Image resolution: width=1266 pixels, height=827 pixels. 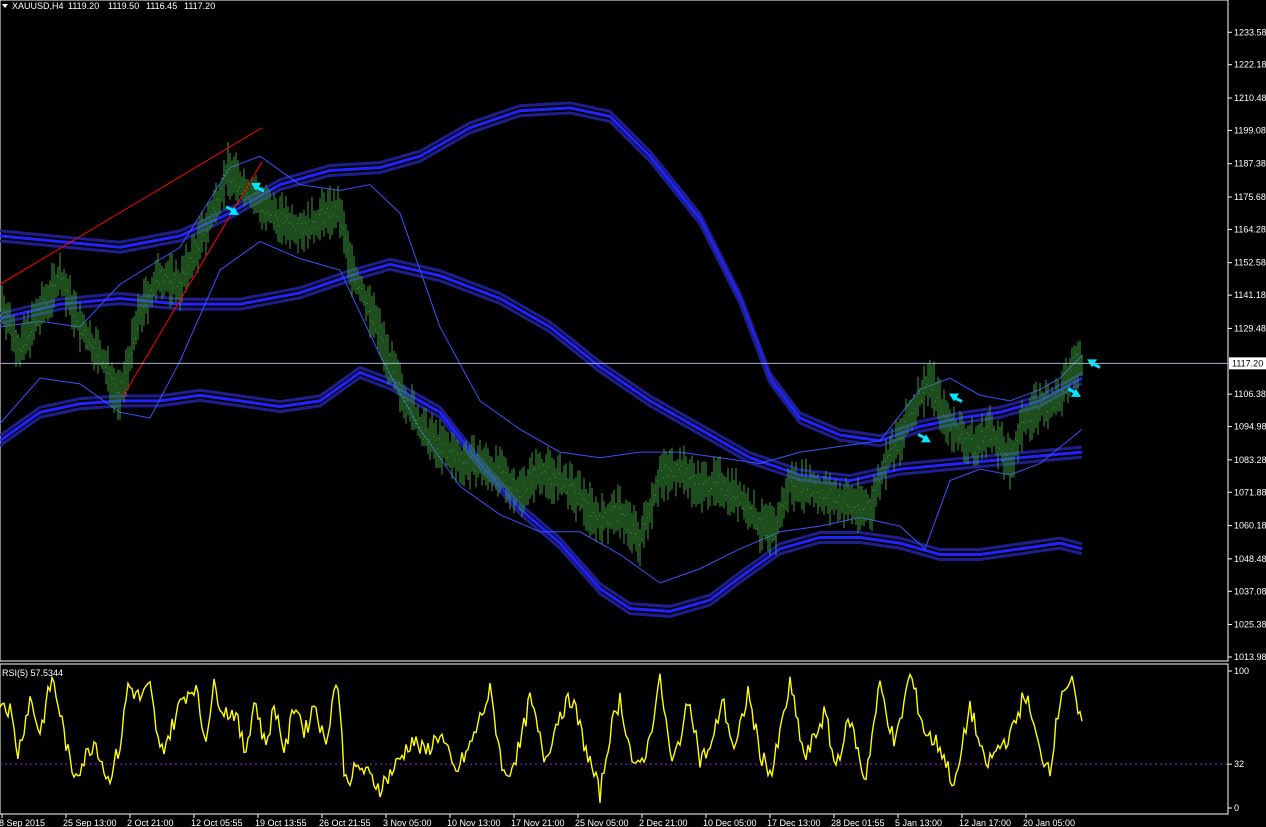 I want to click on price-tick-label: 1106.38, so click(x=1250, y=394).